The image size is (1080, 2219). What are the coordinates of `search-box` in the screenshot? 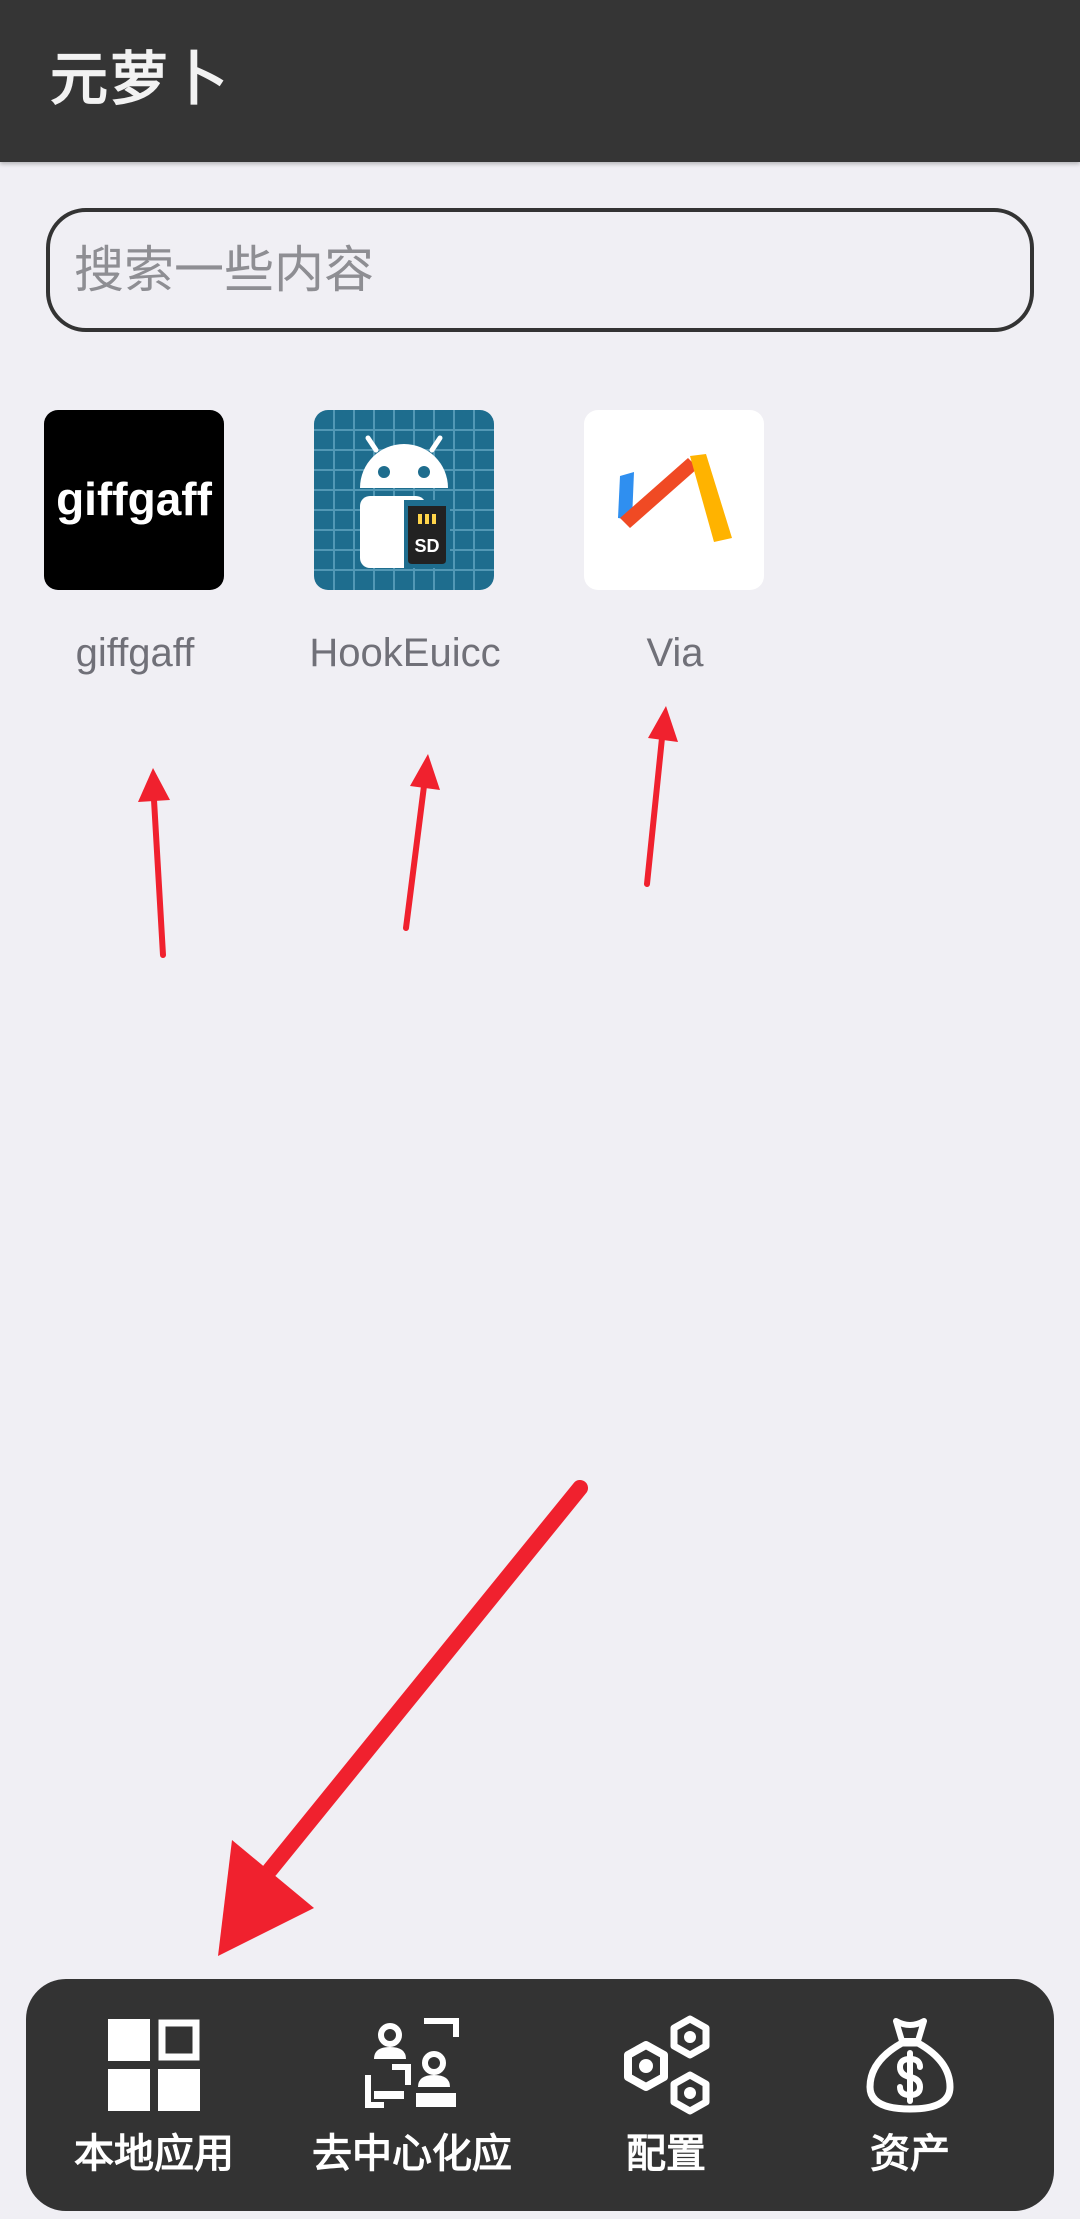 It's located at (540, 270).